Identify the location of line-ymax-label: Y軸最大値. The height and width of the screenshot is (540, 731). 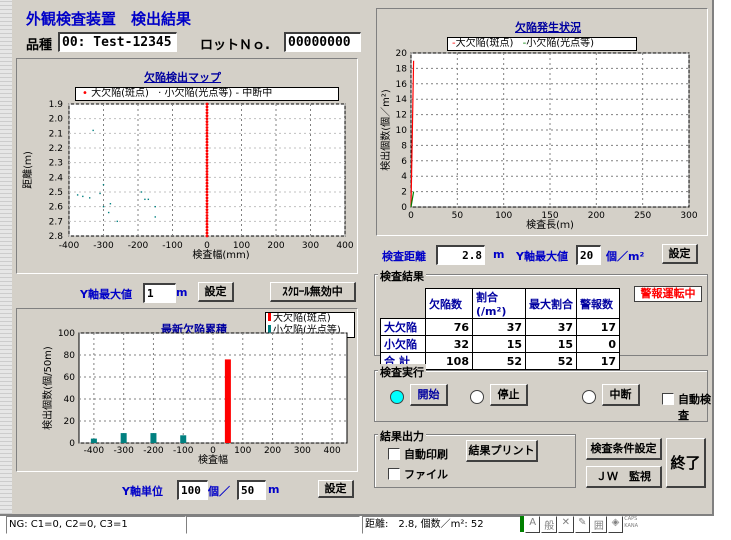
(542, 256).